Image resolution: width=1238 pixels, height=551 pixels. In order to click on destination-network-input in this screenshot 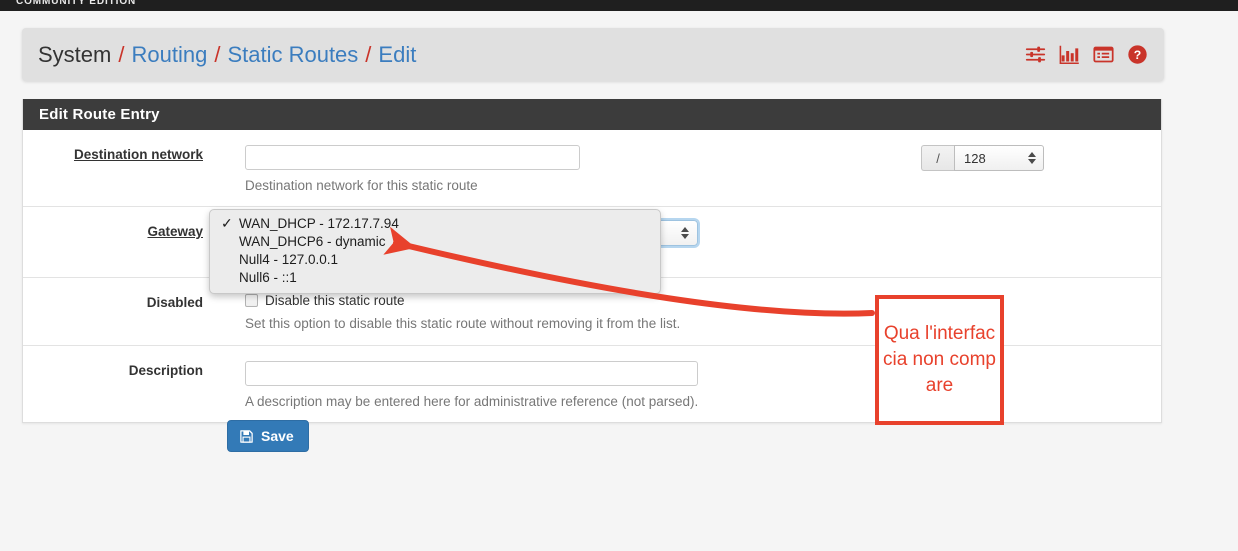, I will do `click(412, 157)`.